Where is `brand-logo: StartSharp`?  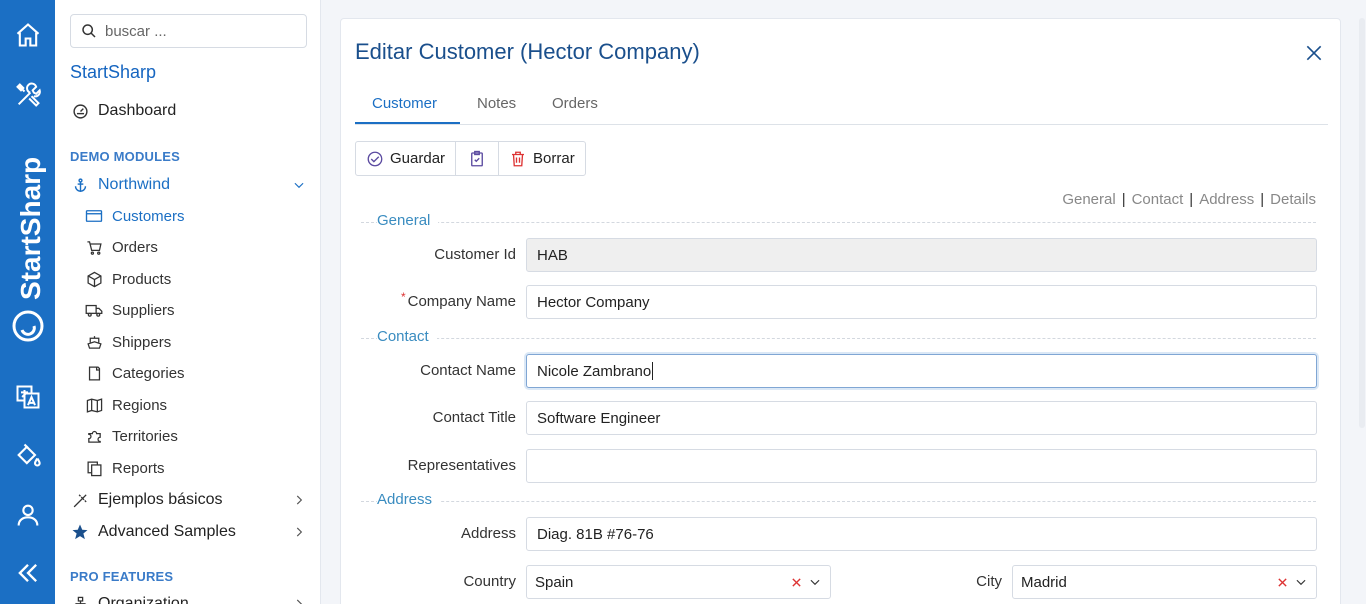
brand-logo: StartSharp is located at coordinates (28, 241).